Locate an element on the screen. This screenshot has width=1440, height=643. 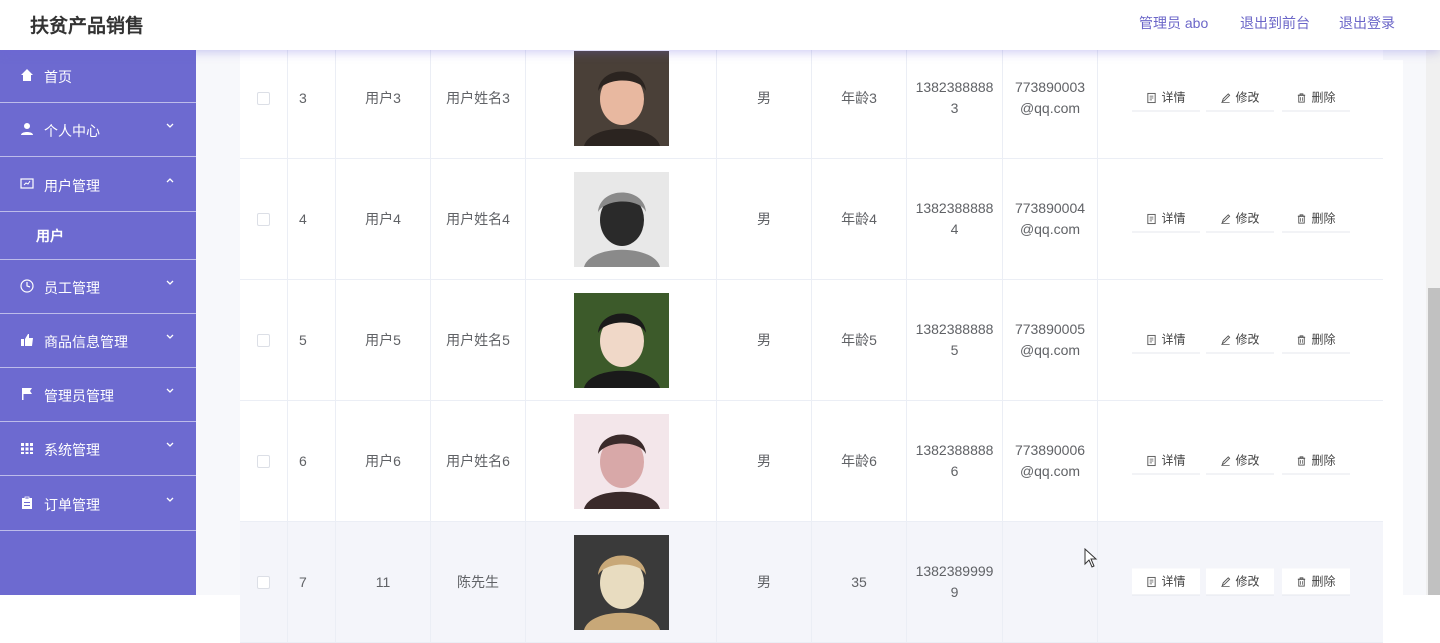
row-checkbox-cell is located at coordinates (264, 219).